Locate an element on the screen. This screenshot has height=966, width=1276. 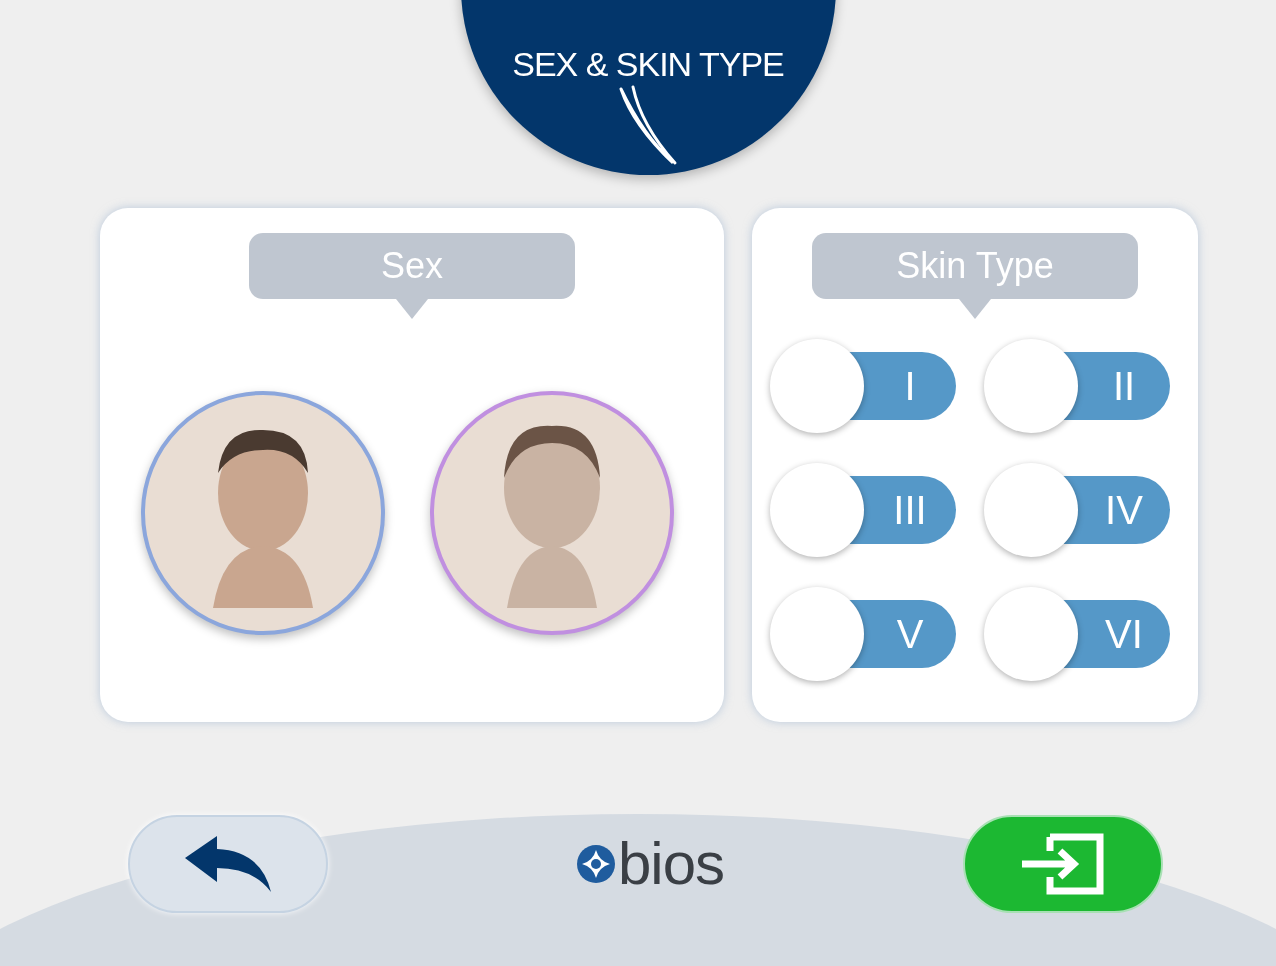
logo-icon is located at coordinates (595, 864).